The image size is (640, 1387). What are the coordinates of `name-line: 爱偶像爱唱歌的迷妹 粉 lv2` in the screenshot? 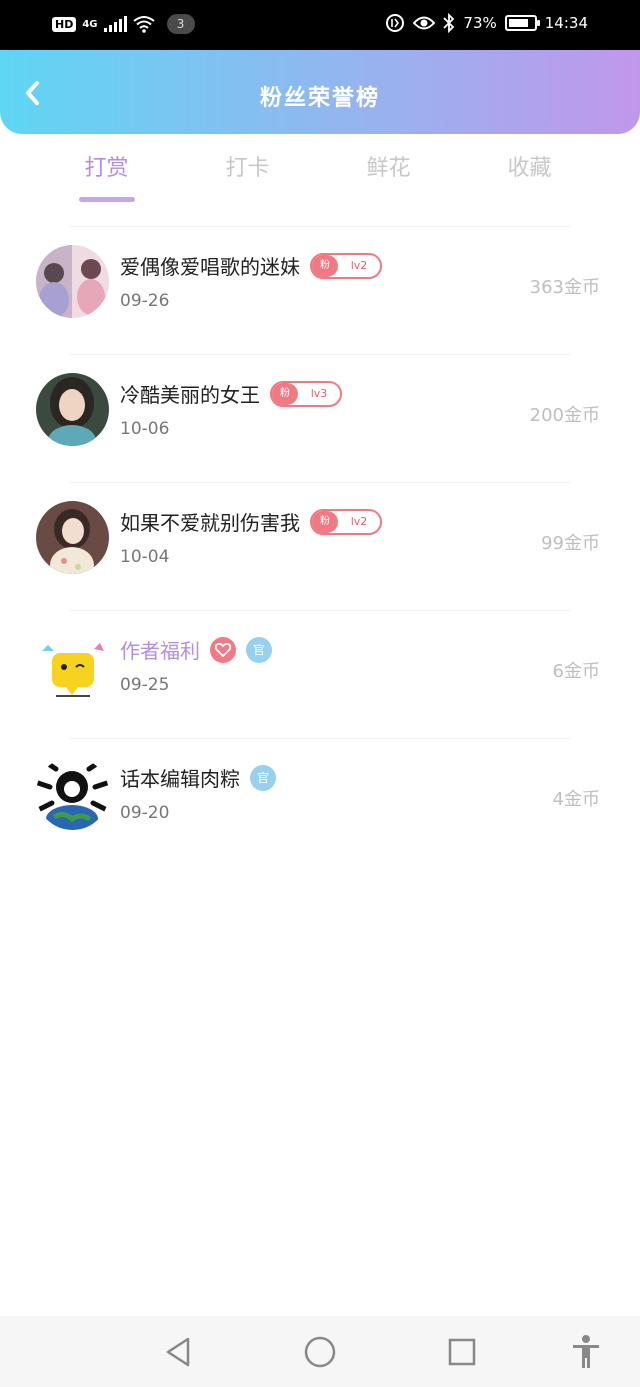 It's located at (251, 265).